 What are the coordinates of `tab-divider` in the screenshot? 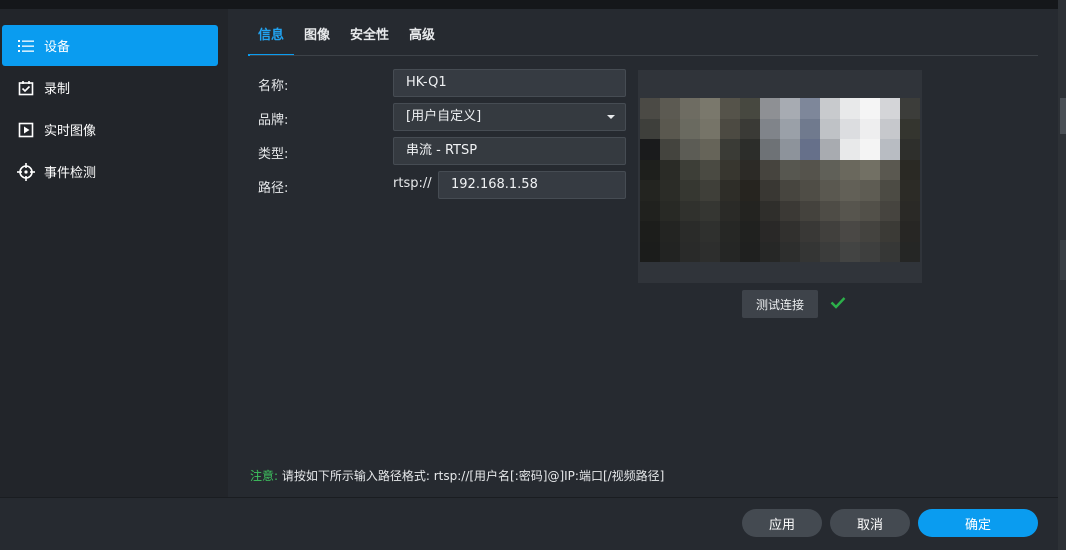 It's located at (644, 55).